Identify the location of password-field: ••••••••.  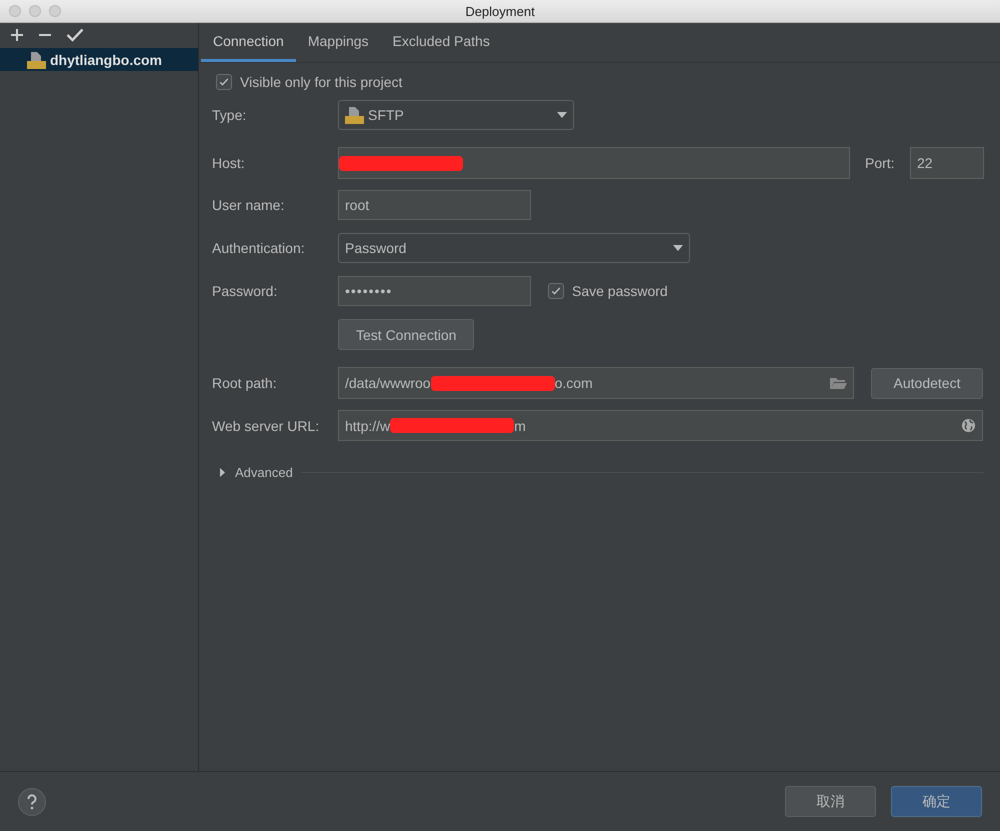
(434, 291).